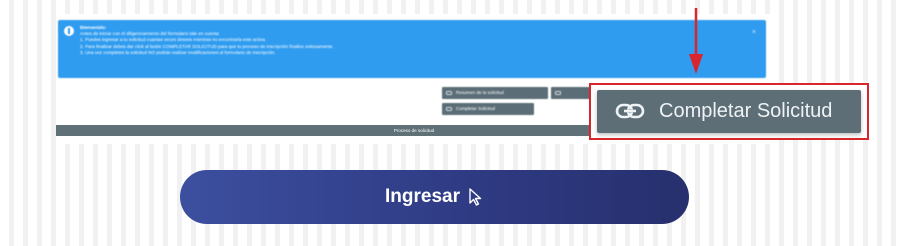 The image size is (898, 246). What do you see at coordinates (475, 197) in the screenshot?
I see `cursor-icon` at bounding box center [475, 197].